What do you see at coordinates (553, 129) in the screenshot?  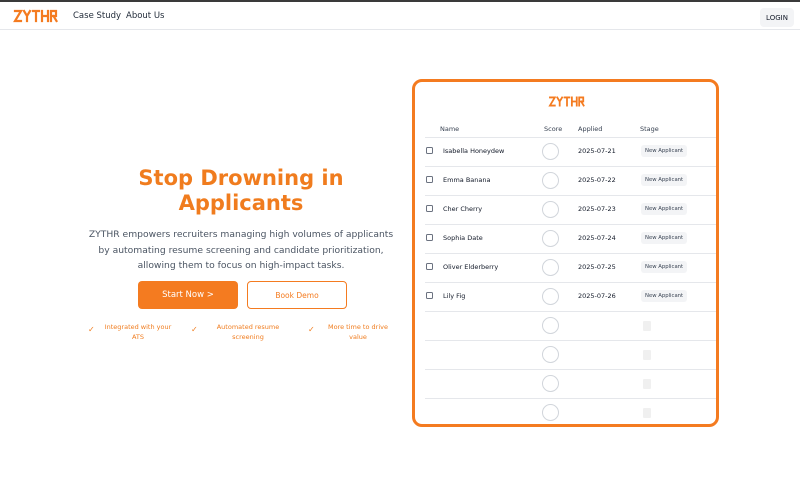 I see `column-header-score: Score` at bounding box center [553, 129].